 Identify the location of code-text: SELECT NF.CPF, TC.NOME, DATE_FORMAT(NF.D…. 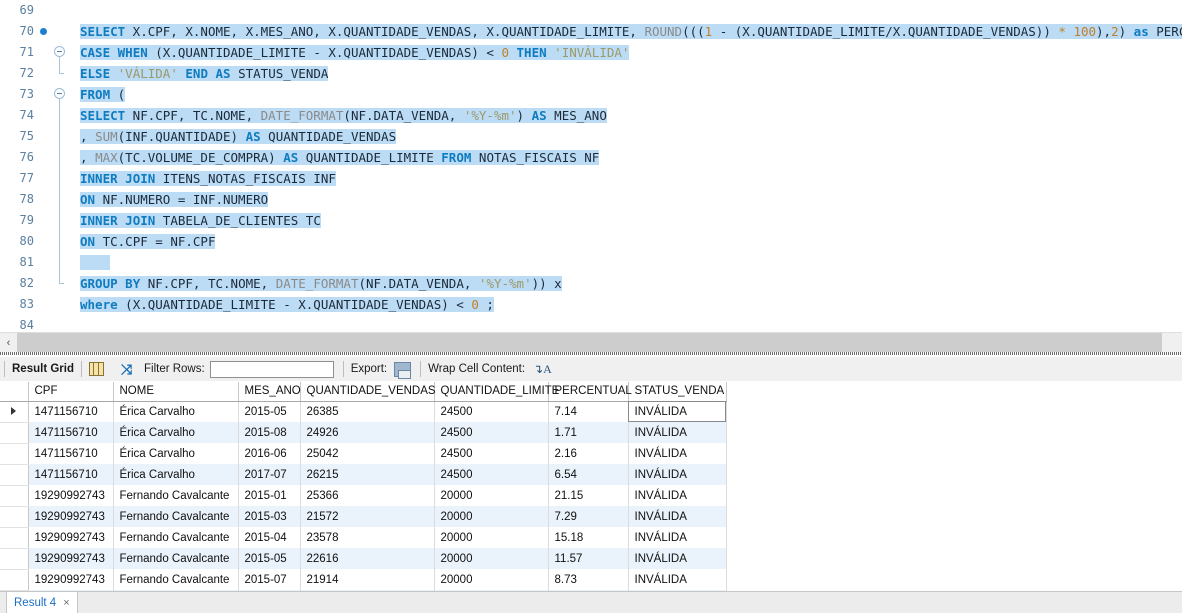
(623, 115).